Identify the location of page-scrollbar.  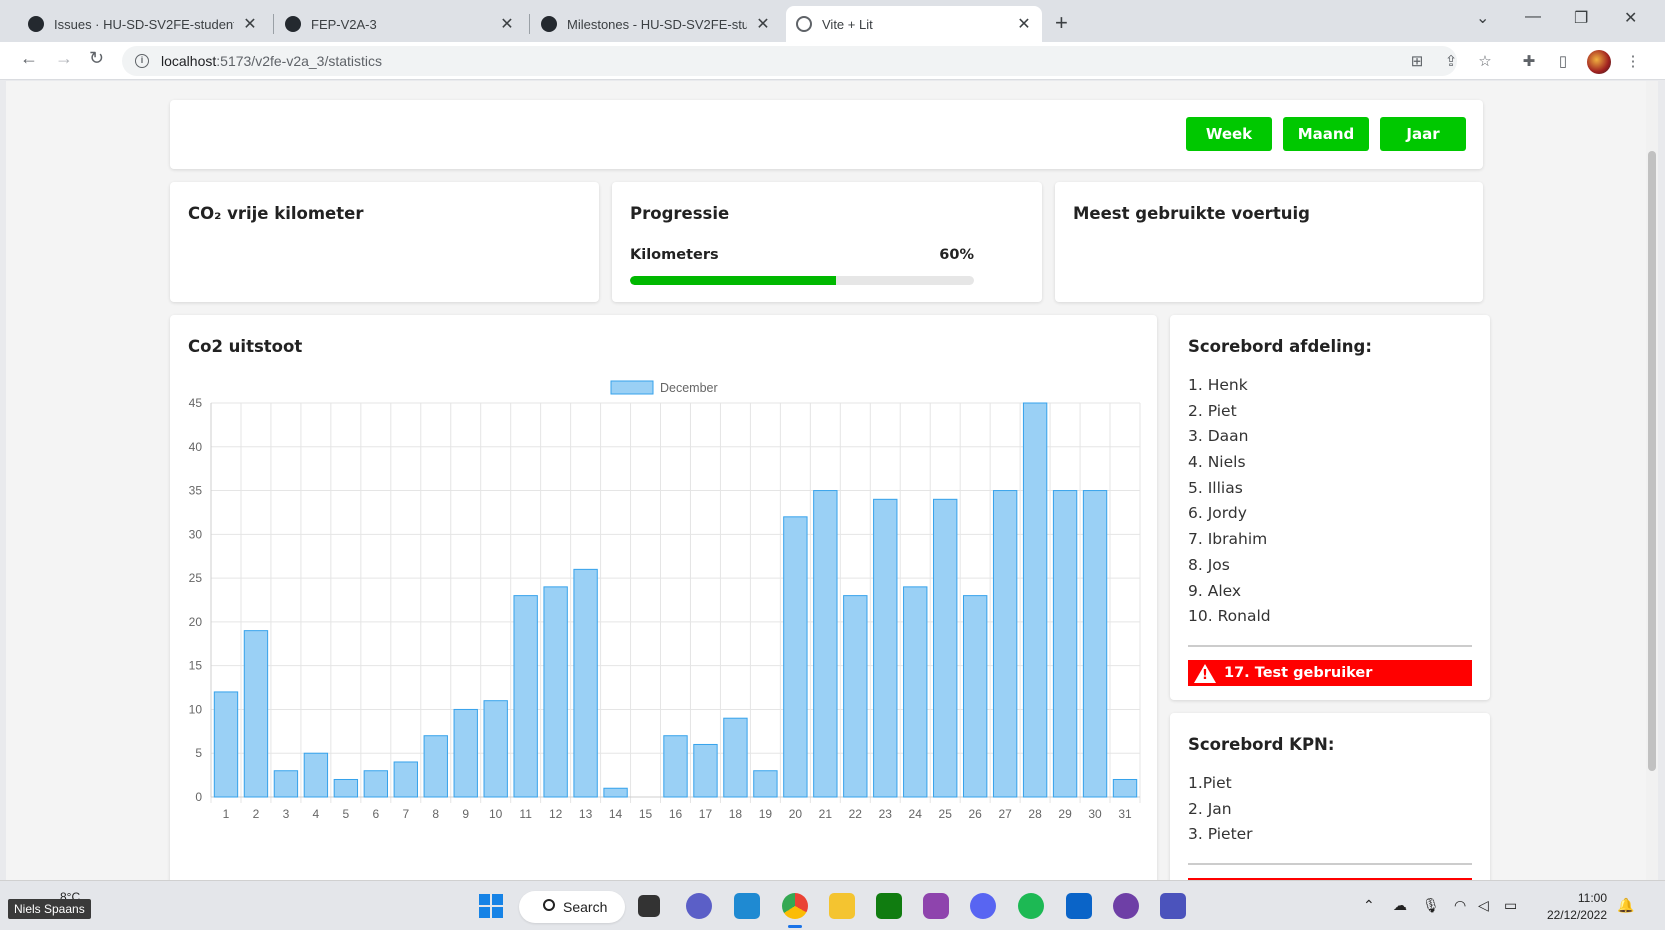
(1652, 480).